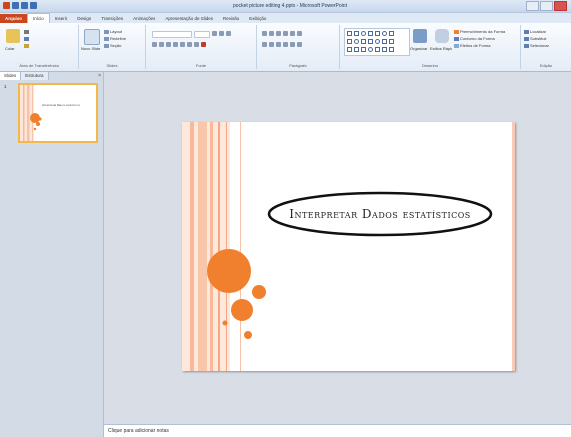 The image size is (571, 437). What do you see at coordinates (282, 44) in the screenshot?
I see `align-buttons` at bounding box center [282, 44].